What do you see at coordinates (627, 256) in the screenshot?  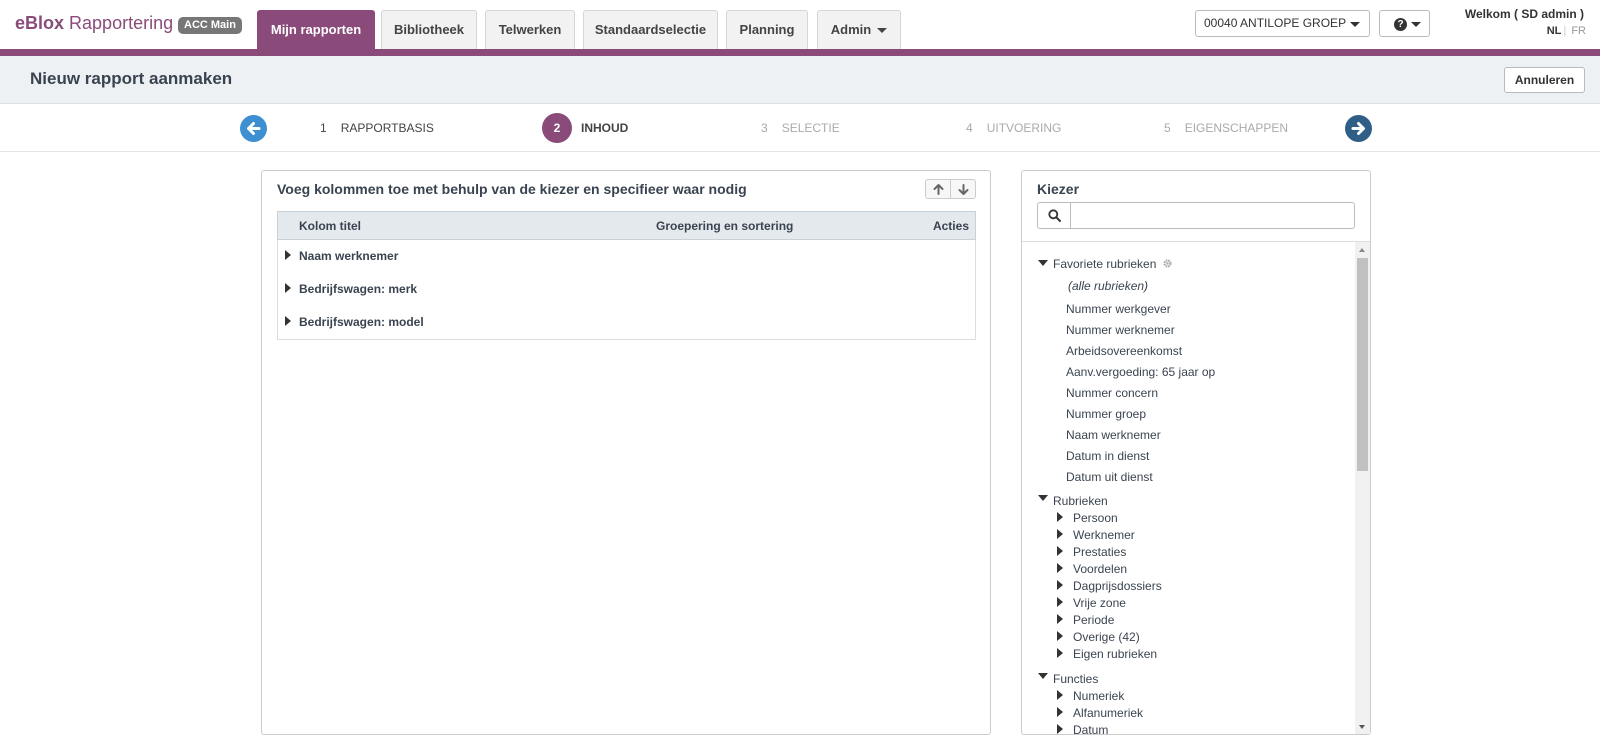 I see `table-row: Naam werknemer` at bounding box center [627, 256].